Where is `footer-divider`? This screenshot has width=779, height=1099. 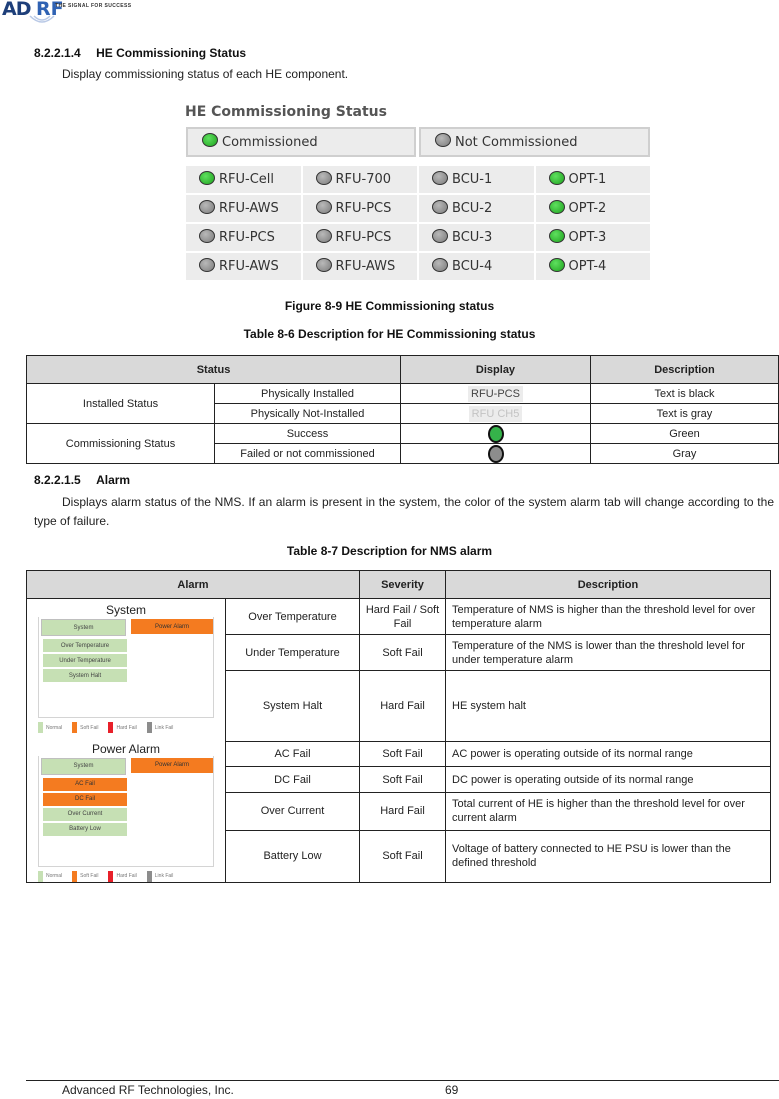
footer-divider is located at coordinates (402, 1080).